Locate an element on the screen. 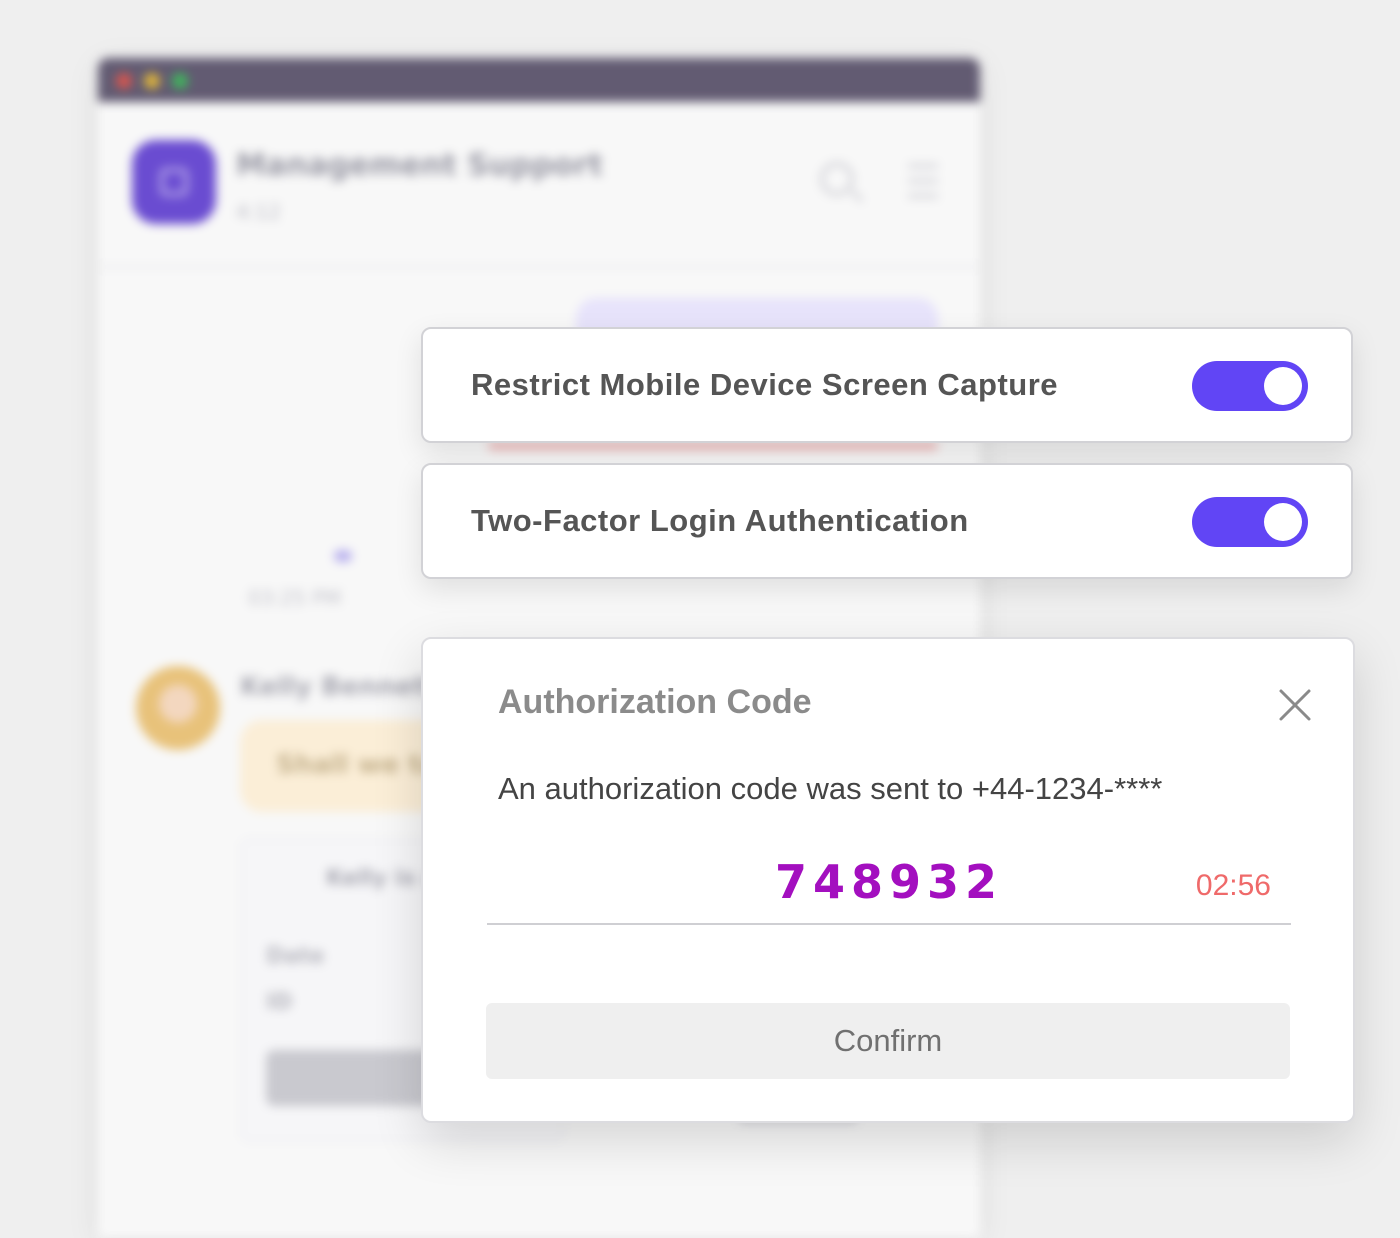 Image resolution: width=1400 pixels, height=1238 pixels. menu-icon is located at coordinates (923, 181).